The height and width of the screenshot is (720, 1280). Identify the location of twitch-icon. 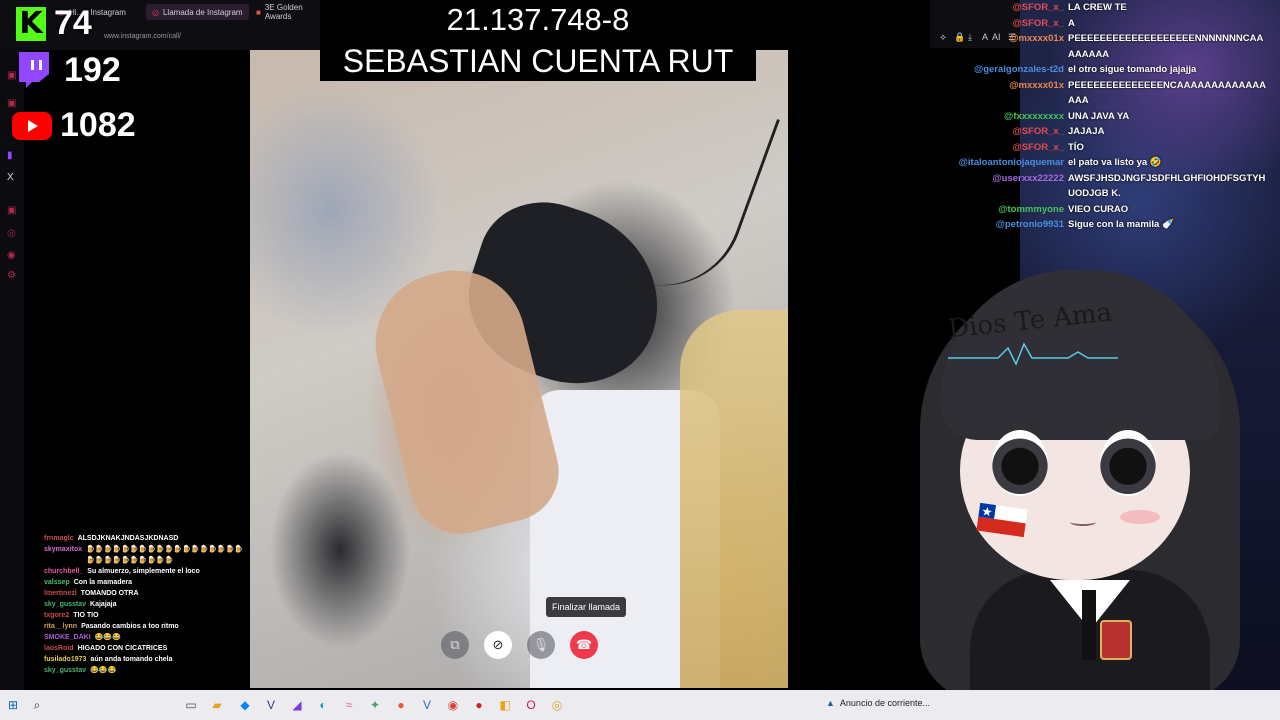
(34, 70).